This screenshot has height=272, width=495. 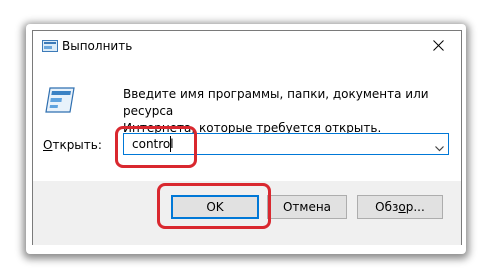 I want to click on browse-label-pre: Обз, so click(x=387, y=207).